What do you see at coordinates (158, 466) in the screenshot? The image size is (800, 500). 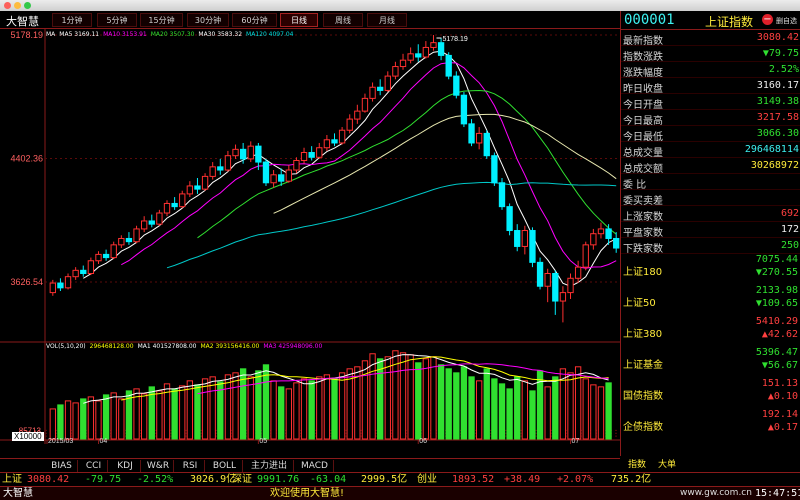 I see `indicator-tab-3: W&R` at bounding box center [158, 466].